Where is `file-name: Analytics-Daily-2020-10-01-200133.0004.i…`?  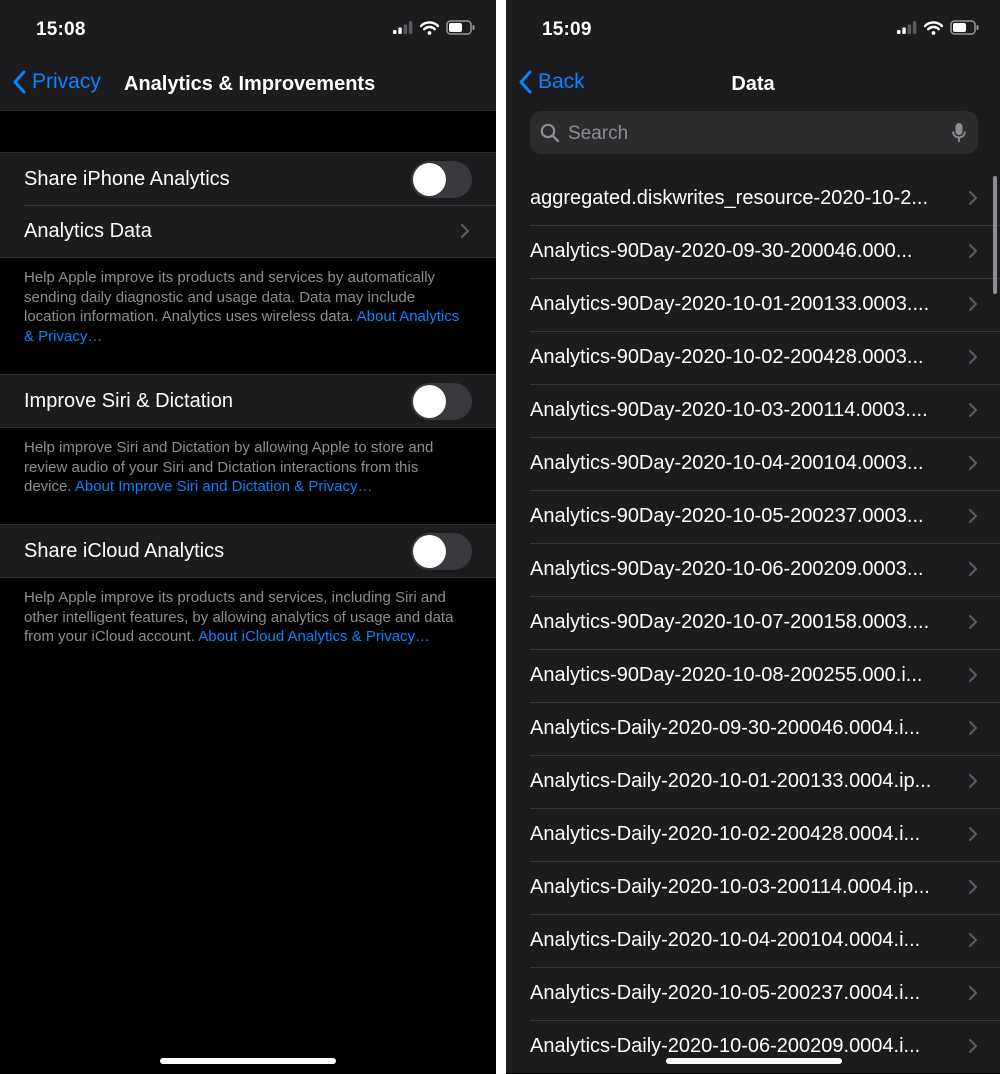 file-name: Analytics-Daily-2020-10-01-200133.0004.i… is located at coordinates (731, 781).